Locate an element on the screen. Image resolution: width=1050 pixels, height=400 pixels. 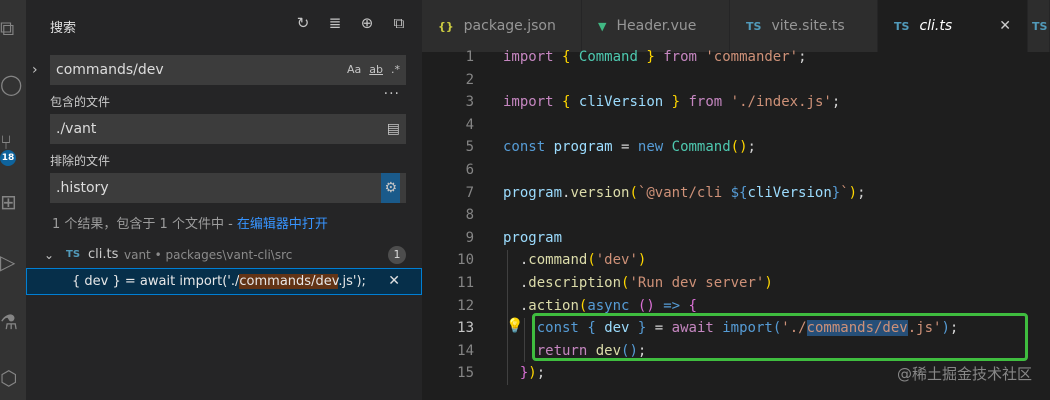
result-file-name: cli.ts is located at coordinates (103, 254).